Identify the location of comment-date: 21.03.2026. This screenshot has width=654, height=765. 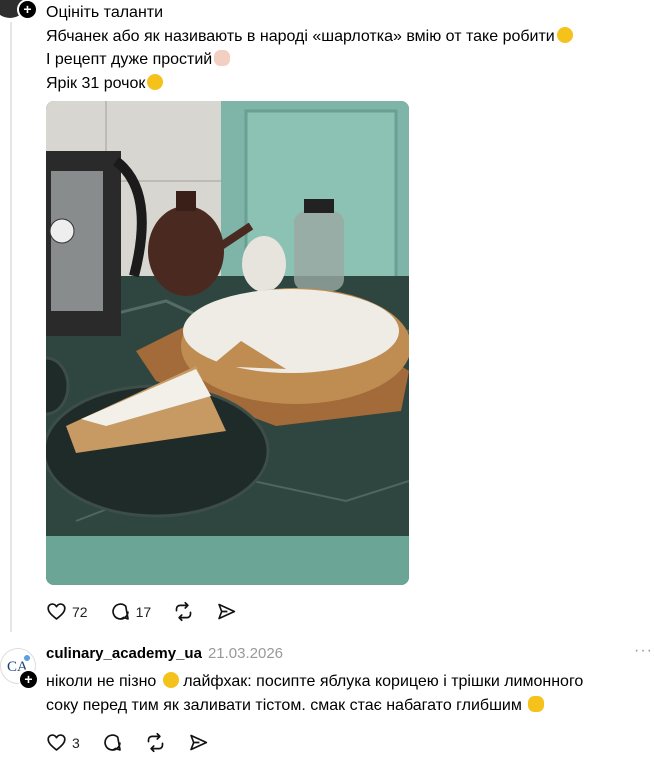
(245, 653).